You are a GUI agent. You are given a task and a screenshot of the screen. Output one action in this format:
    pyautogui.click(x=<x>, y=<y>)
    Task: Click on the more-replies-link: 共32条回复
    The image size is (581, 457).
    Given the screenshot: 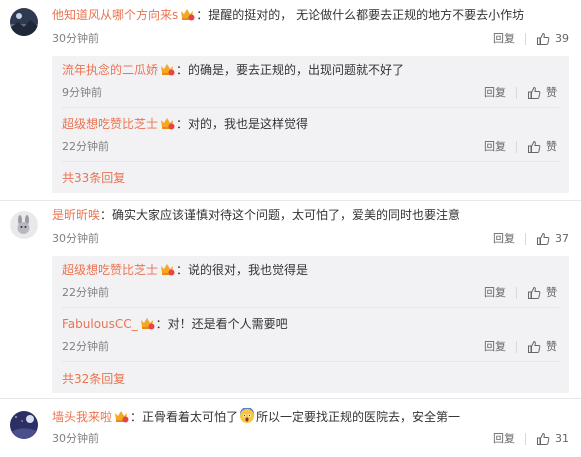 What is the action you would take?
    pyautogui.click(x=93, y=379)
    